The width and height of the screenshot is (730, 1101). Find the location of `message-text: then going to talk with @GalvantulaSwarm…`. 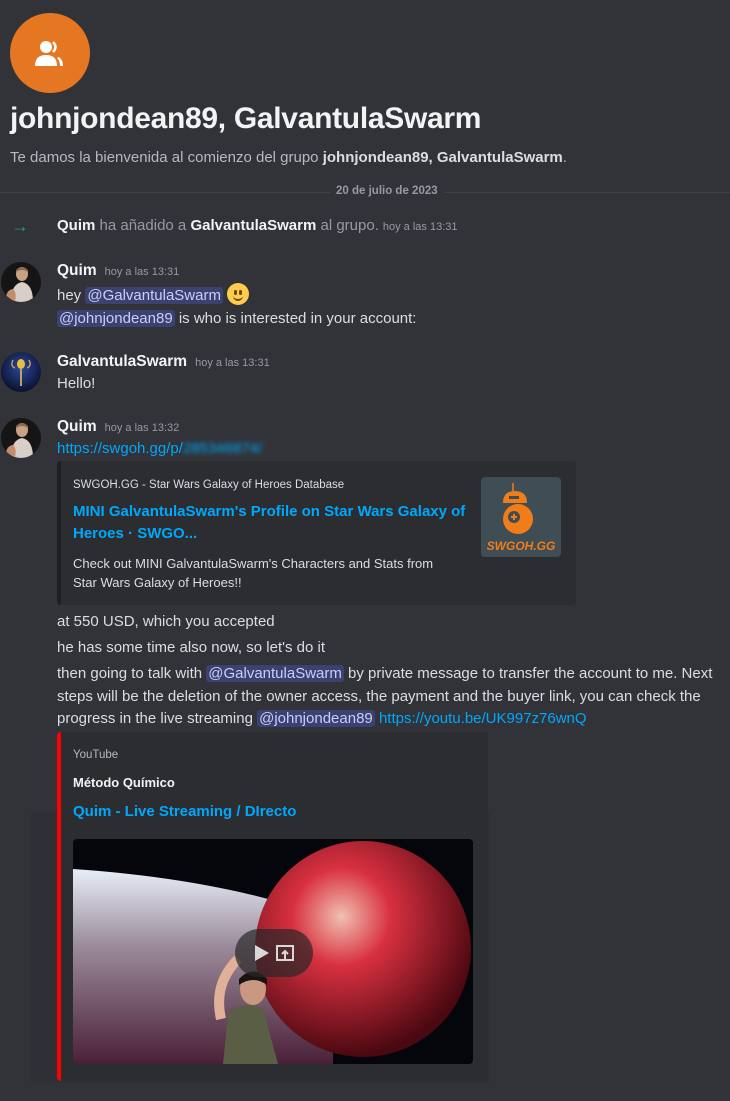

message-text: then going to talk with @GalvantulaSwarm… is located at coordinates (384, 673).